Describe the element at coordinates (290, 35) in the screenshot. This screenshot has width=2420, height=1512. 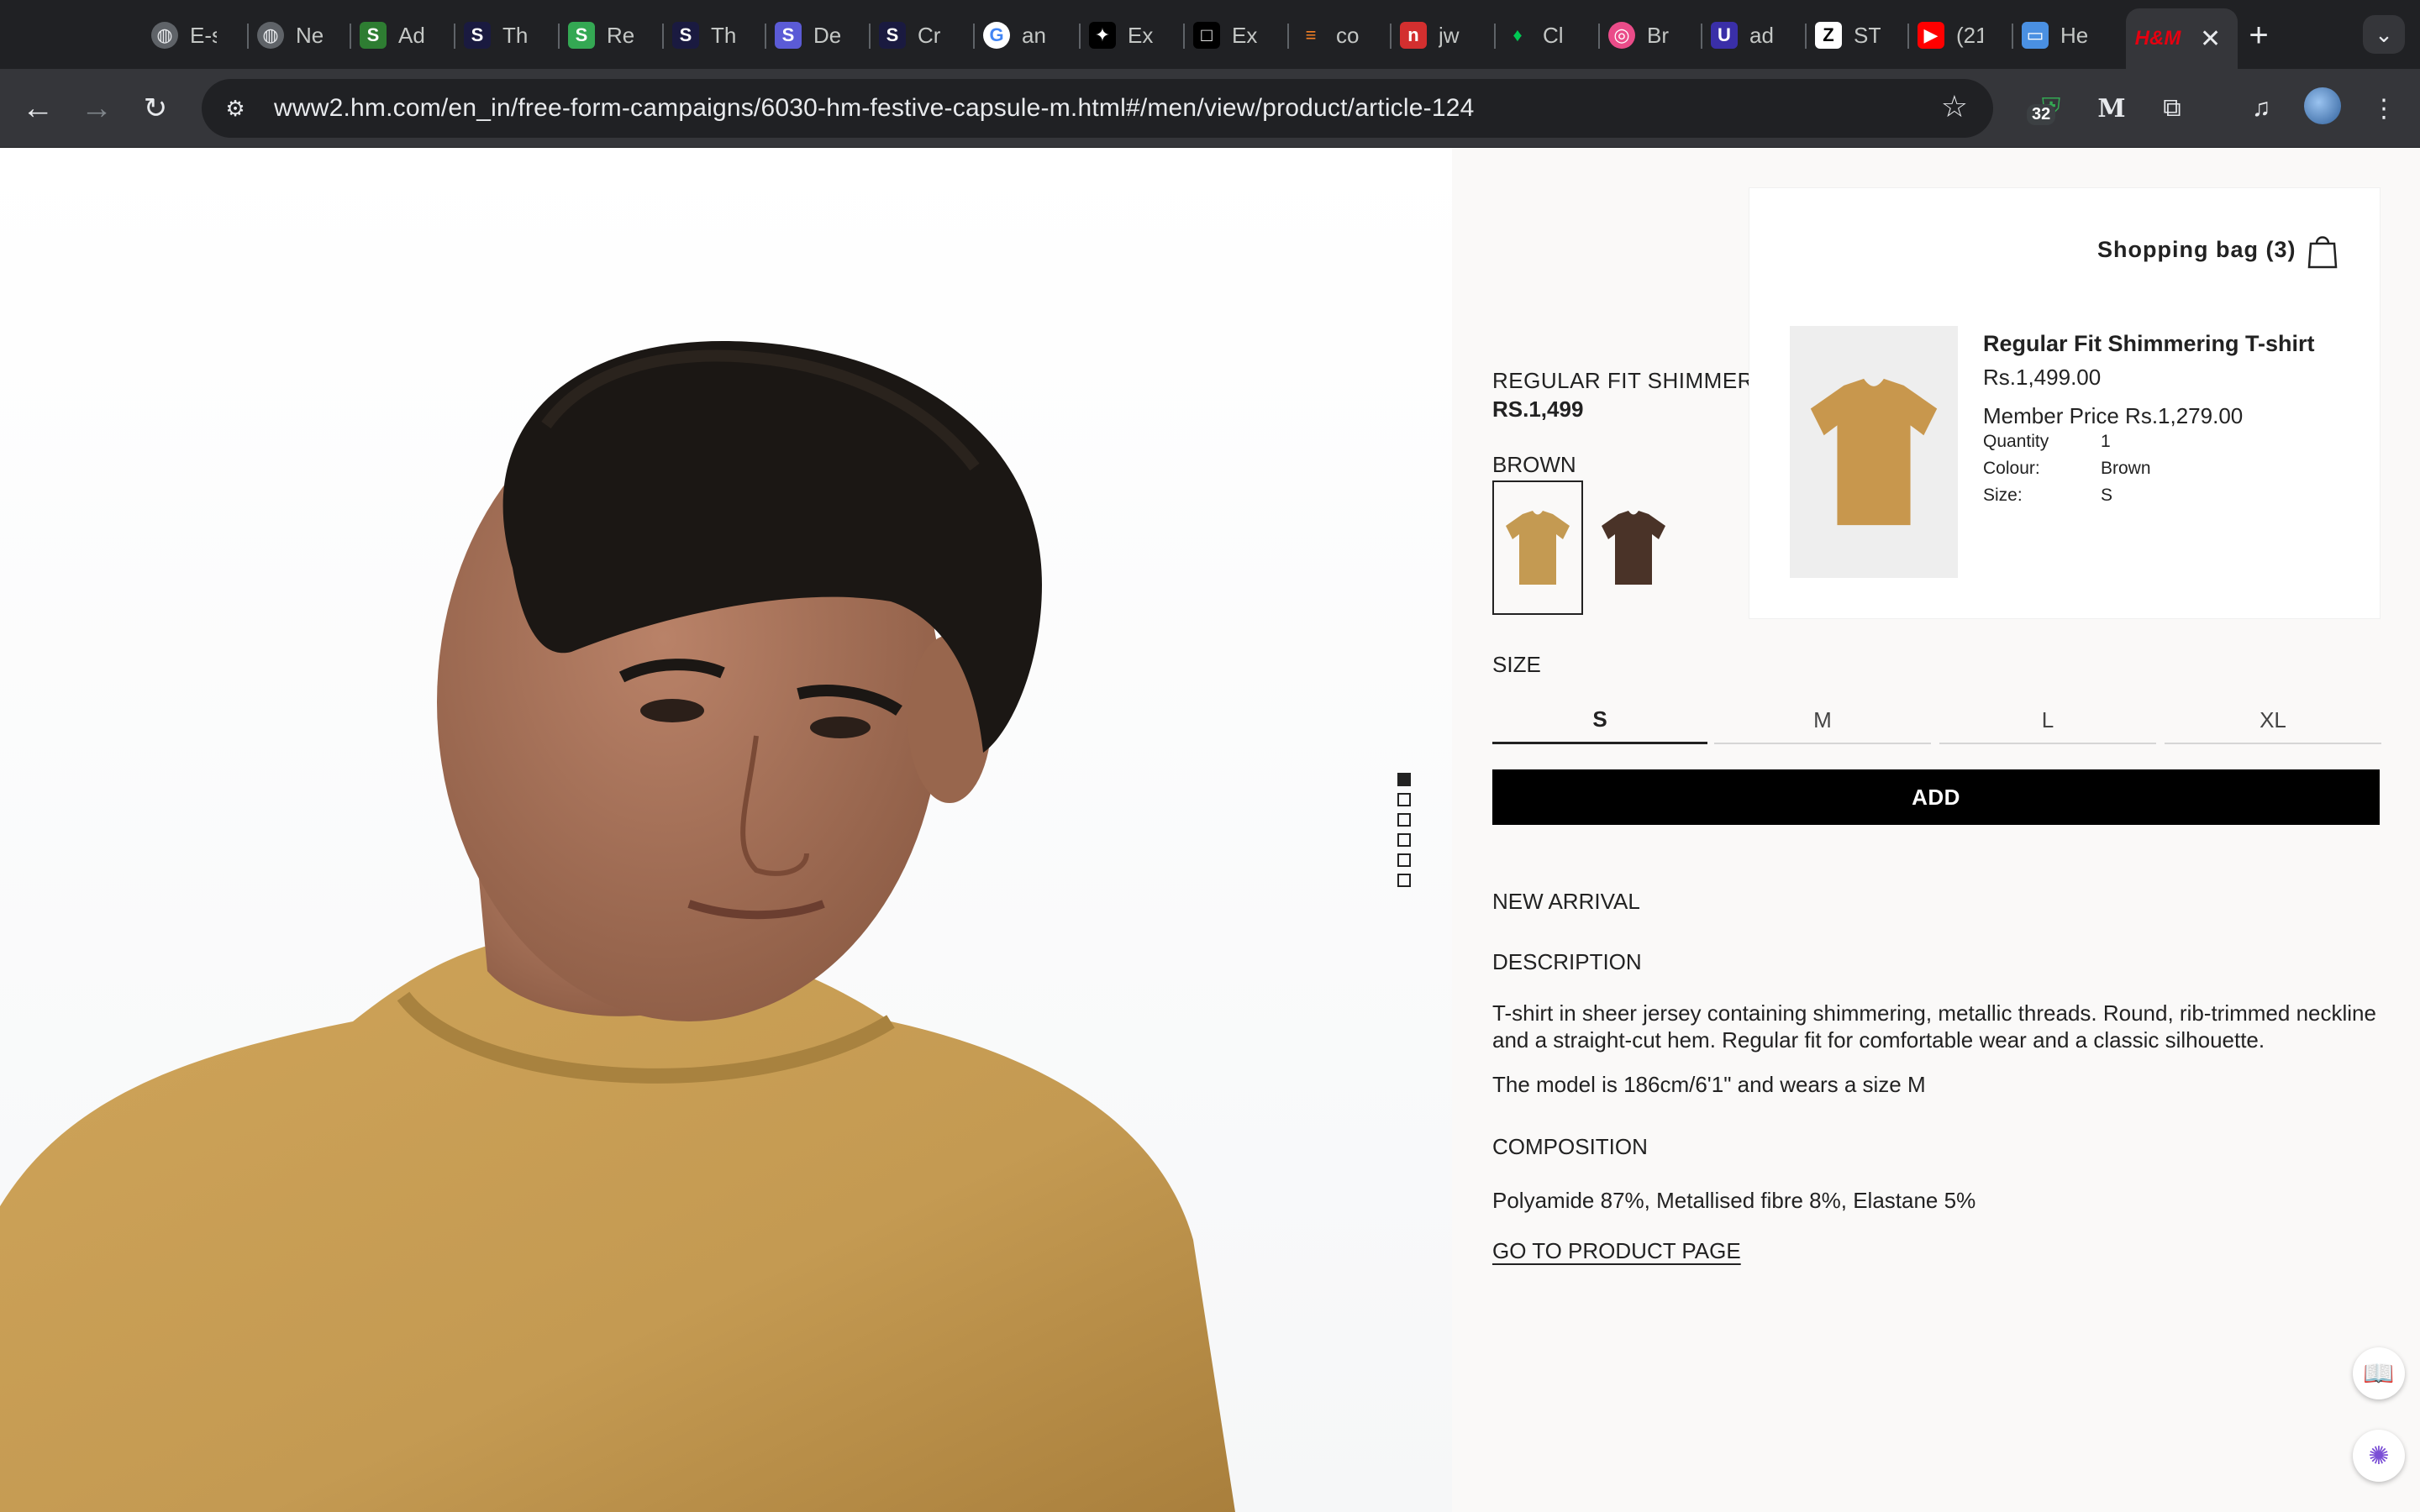
I see `browser-tab: ◍ Ne` at that location.